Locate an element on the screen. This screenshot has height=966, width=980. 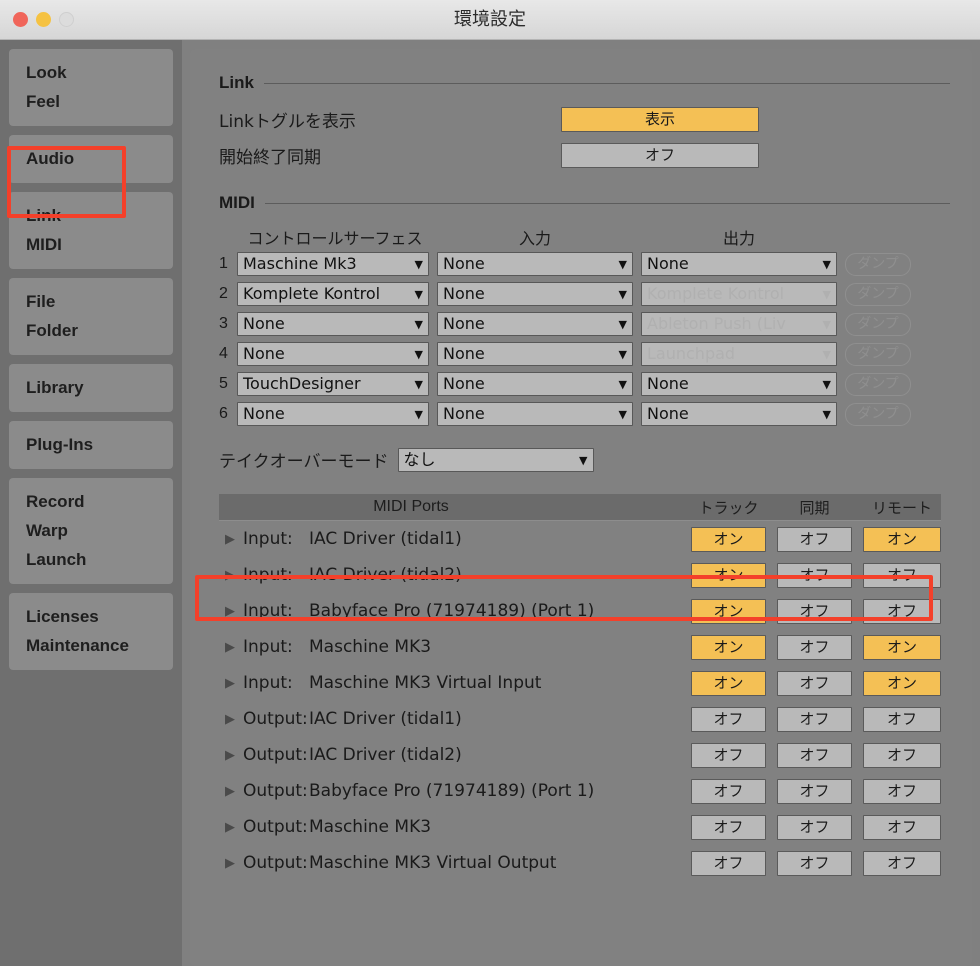
sidebar-item-file: File is located at coordinates (91, 301).